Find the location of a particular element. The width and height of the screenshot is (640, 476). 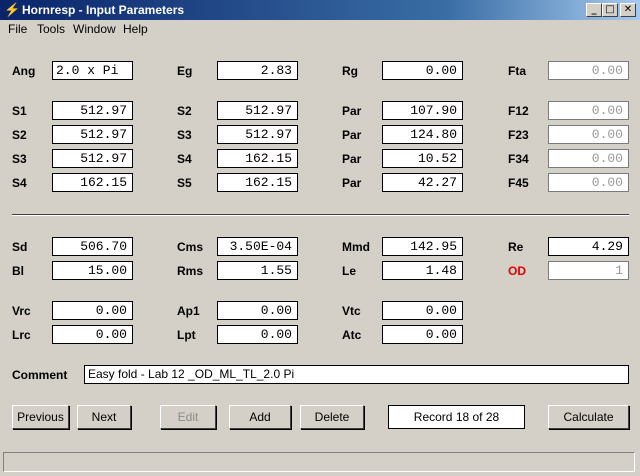

s5-label: S5 is located at coordinates (184, 183).